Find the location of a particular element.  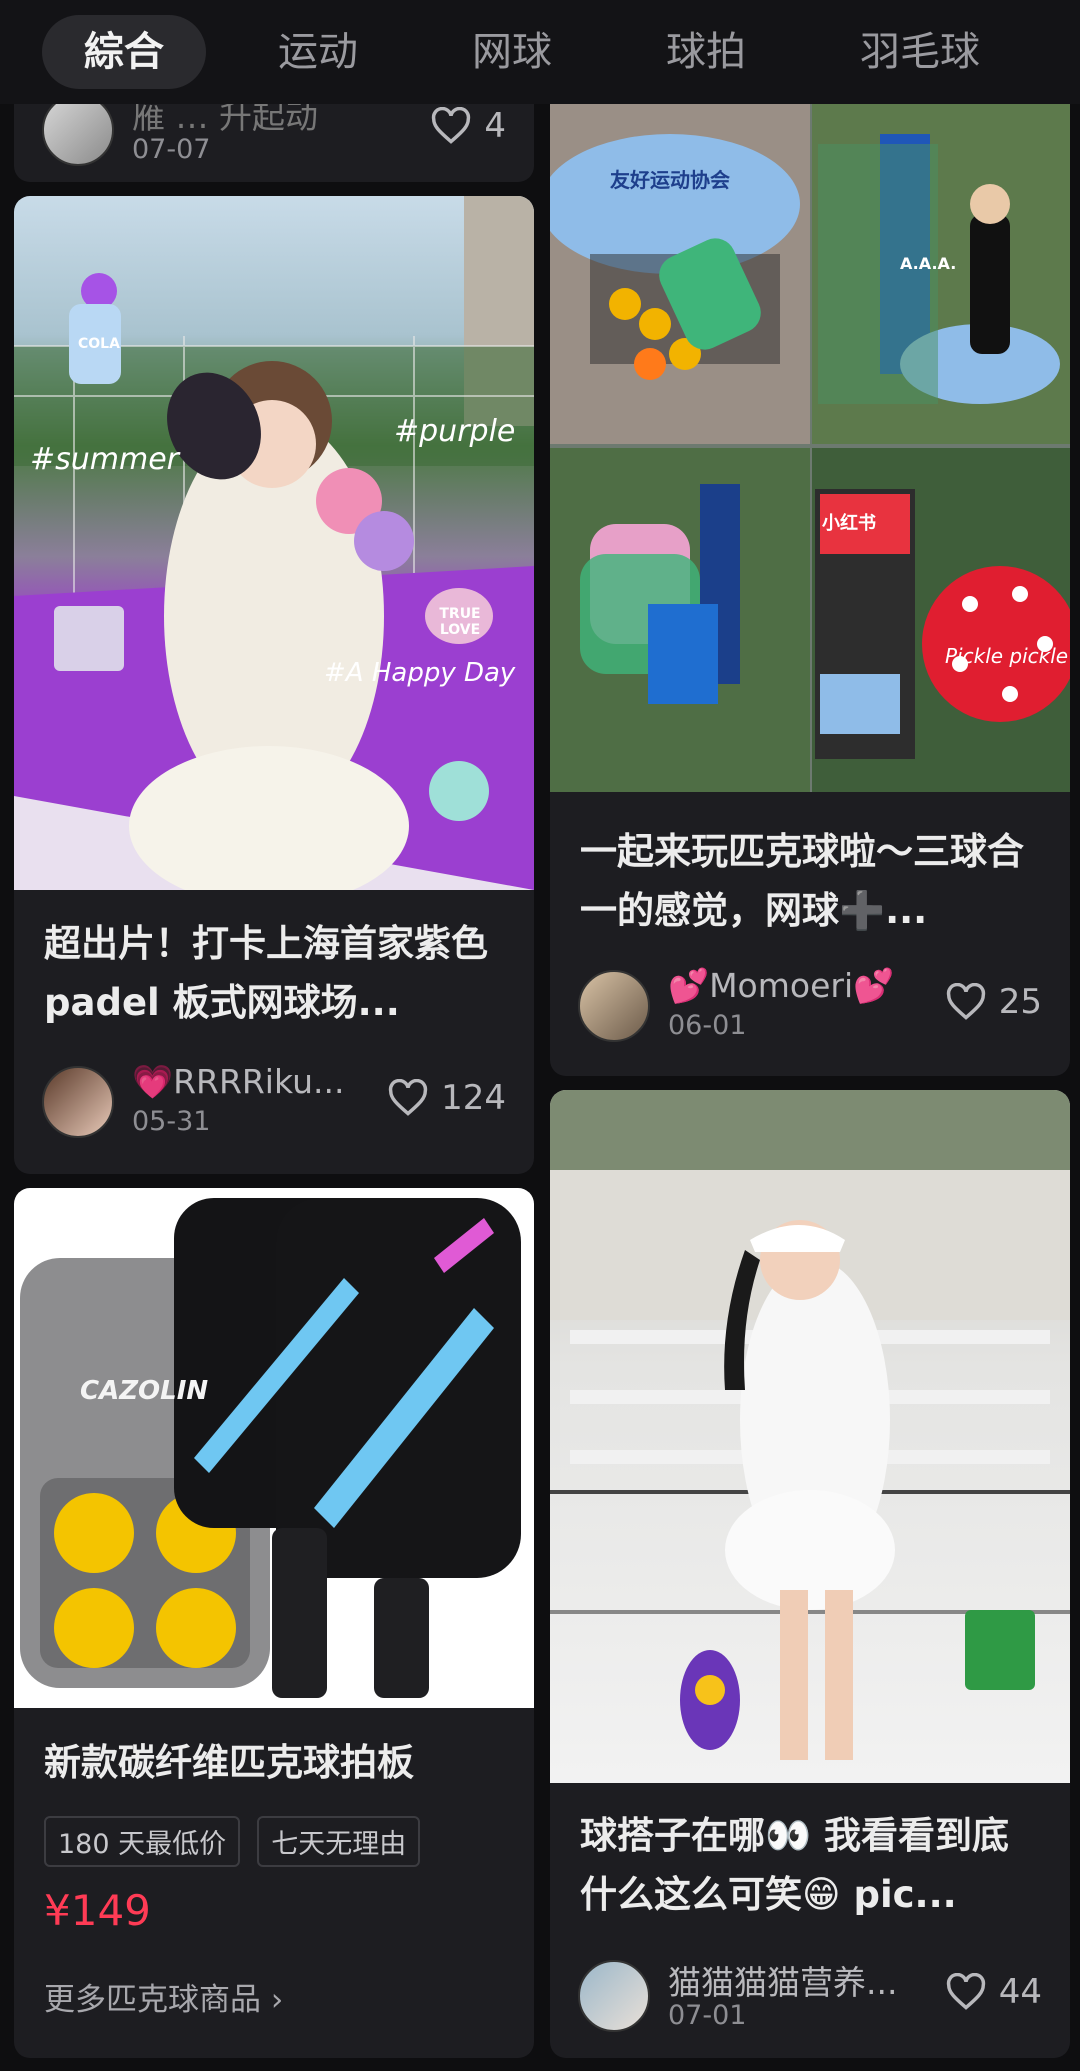

author-name: 💕Momoeri💕 is located at coordinates (781, 986).